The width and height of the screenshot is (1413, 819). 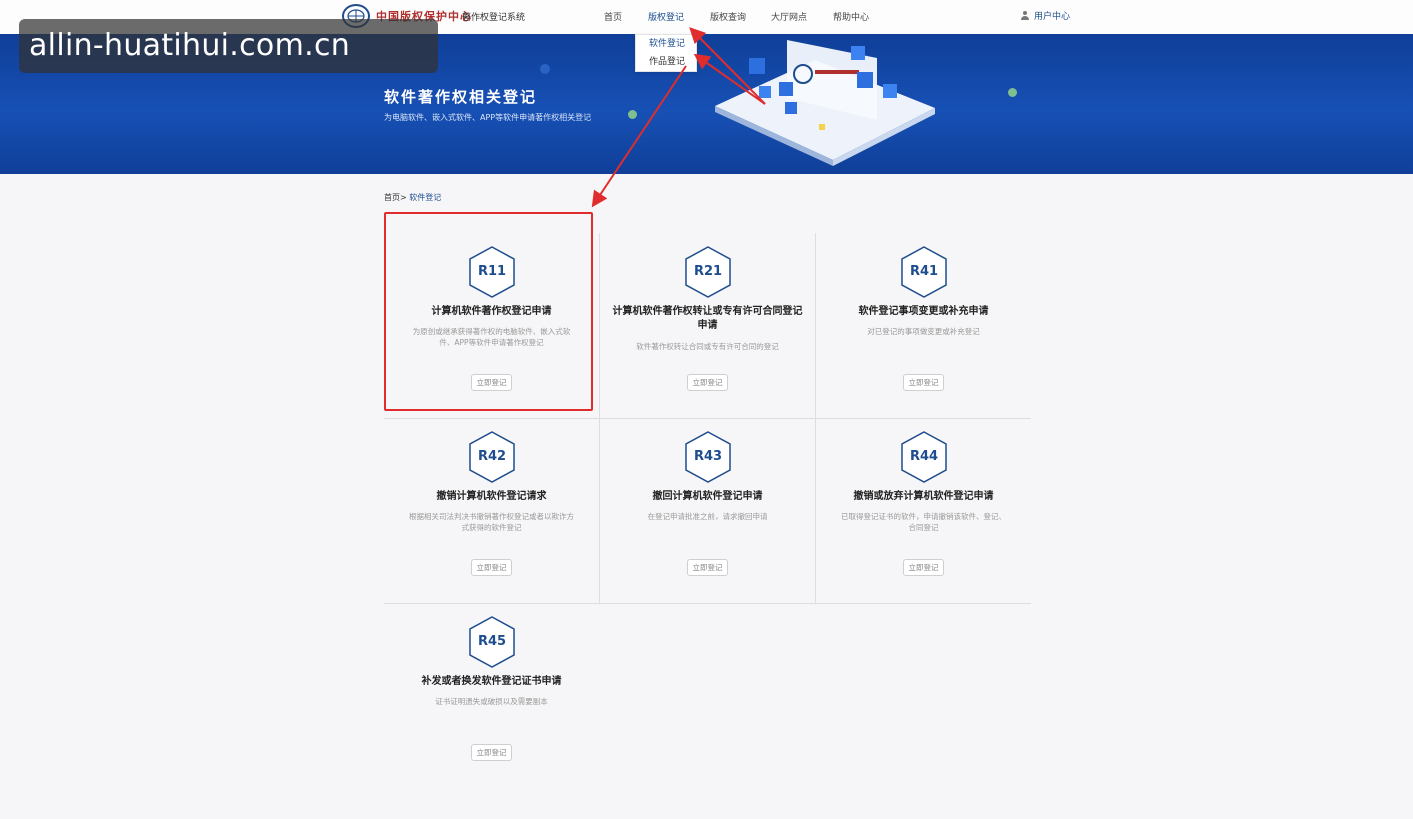 I want to click on hexagon-badge-icon: R21, so click(x=708, y=272).